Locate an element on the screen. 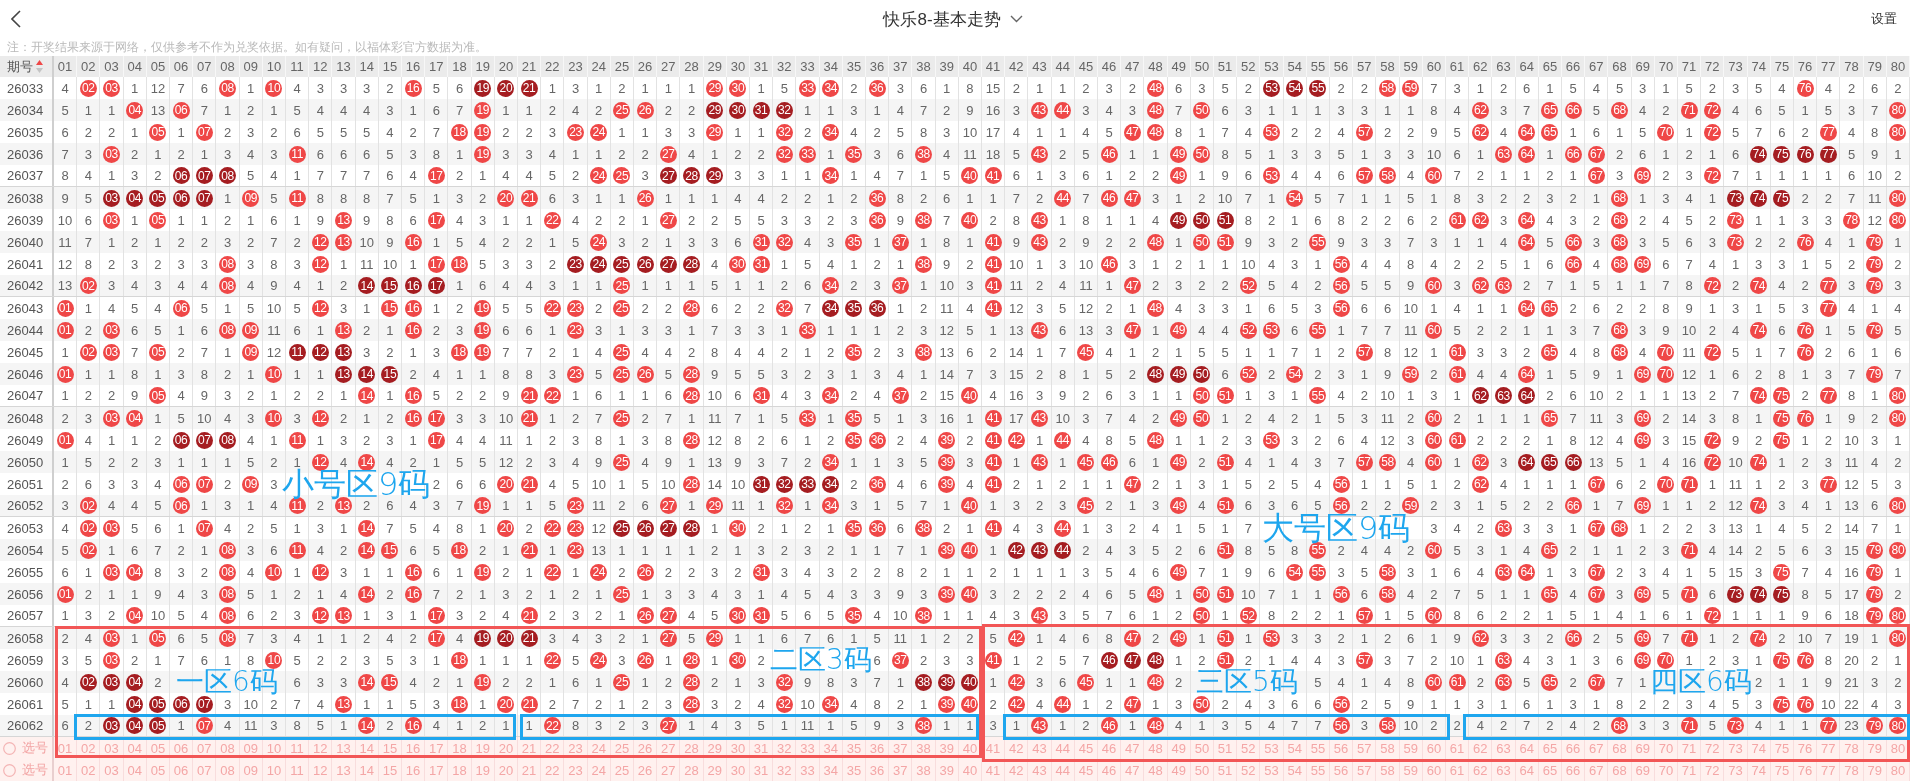 This screenshot has height=784, width=1910. pick-number: 51 is located at coordinates (1225, 748).